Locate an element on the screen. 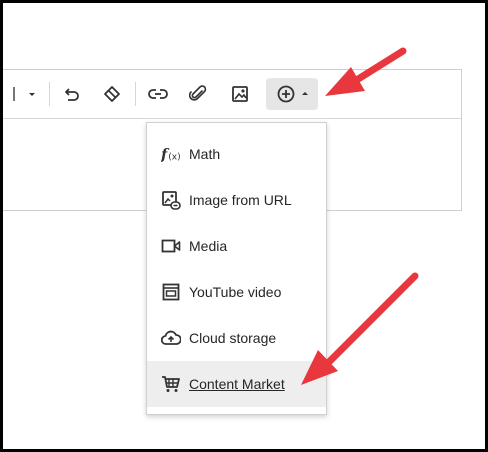 This screenshot has height=452, width=488. image-icon is located at coordinates (240, 94).